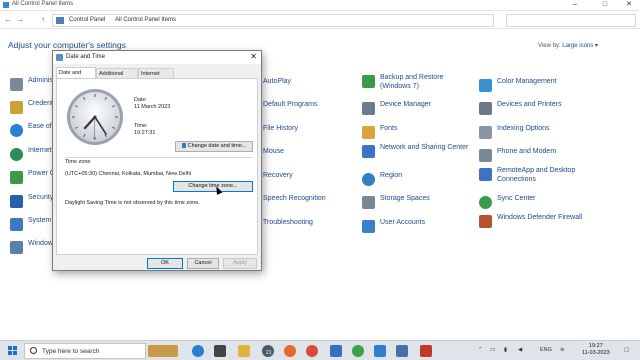 Image resolution: width=640 pixels, height=360 pixels. What do you see at coordinates (485, 85) in the screenshot?
I see `color-management-icon` at bounding box center [485, 85].